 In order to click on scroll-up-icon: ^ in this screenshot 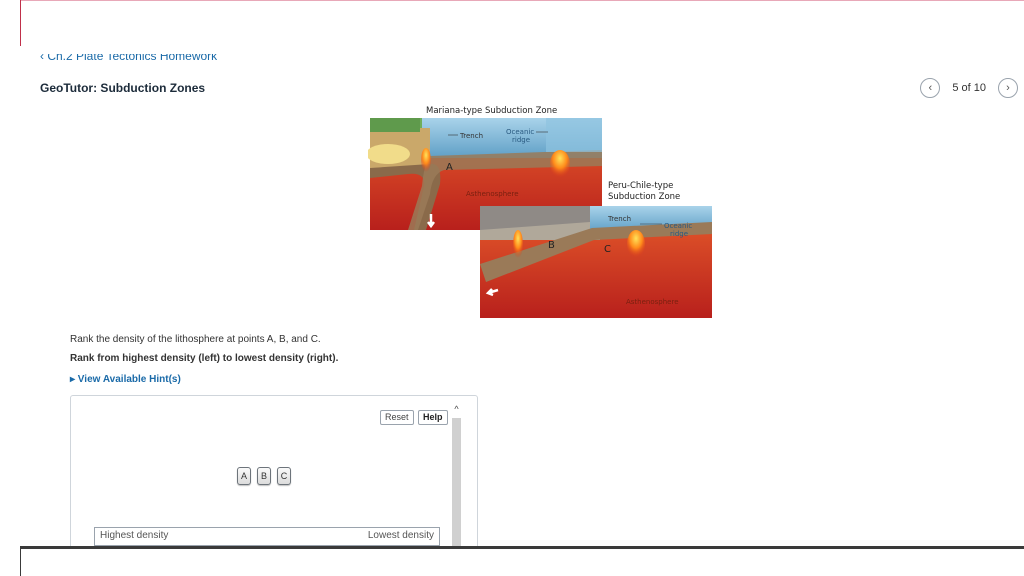, I will do `click(456, 409)`.